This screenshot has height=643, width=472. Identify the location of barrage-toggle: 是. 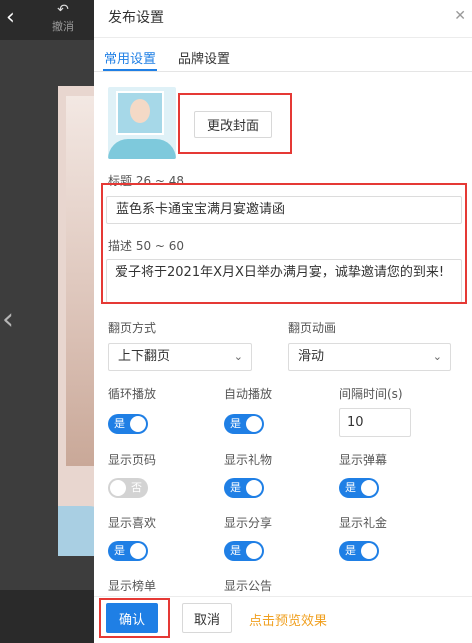
(359, 488).